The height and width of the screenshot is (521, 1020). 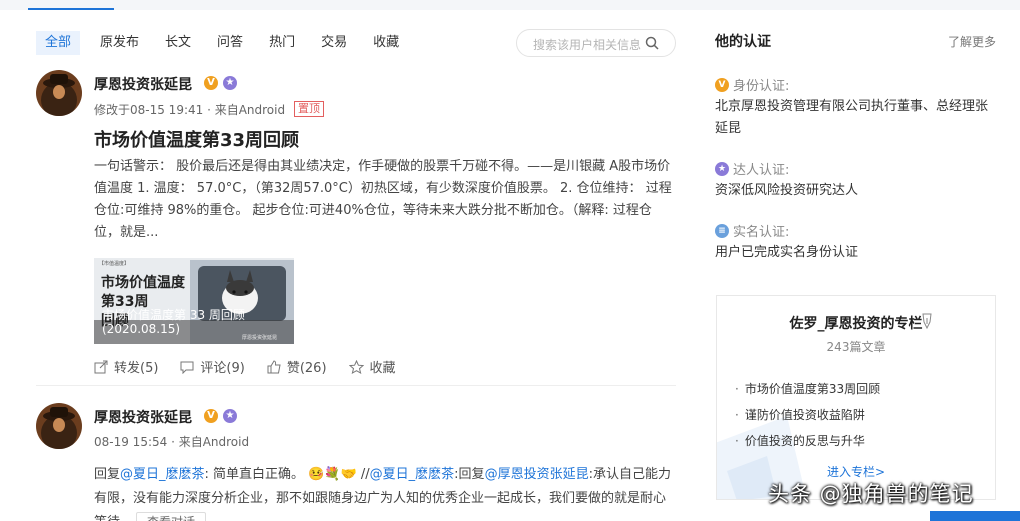 I want to click on column-name: 佐罗_厚恩投资的专栏, so click(x=856, y=323).